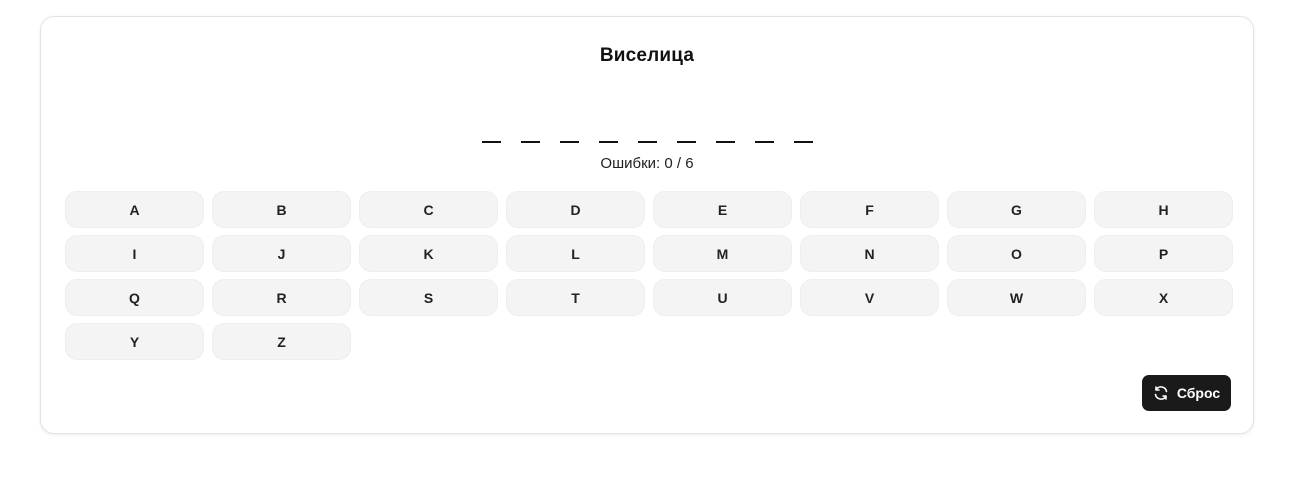 This screenshot has height=488, width=1292. What do you see at coordinates (575, 209) in the screenshot?
I see `letter-key-d: D` at bounding box center [575, 209].